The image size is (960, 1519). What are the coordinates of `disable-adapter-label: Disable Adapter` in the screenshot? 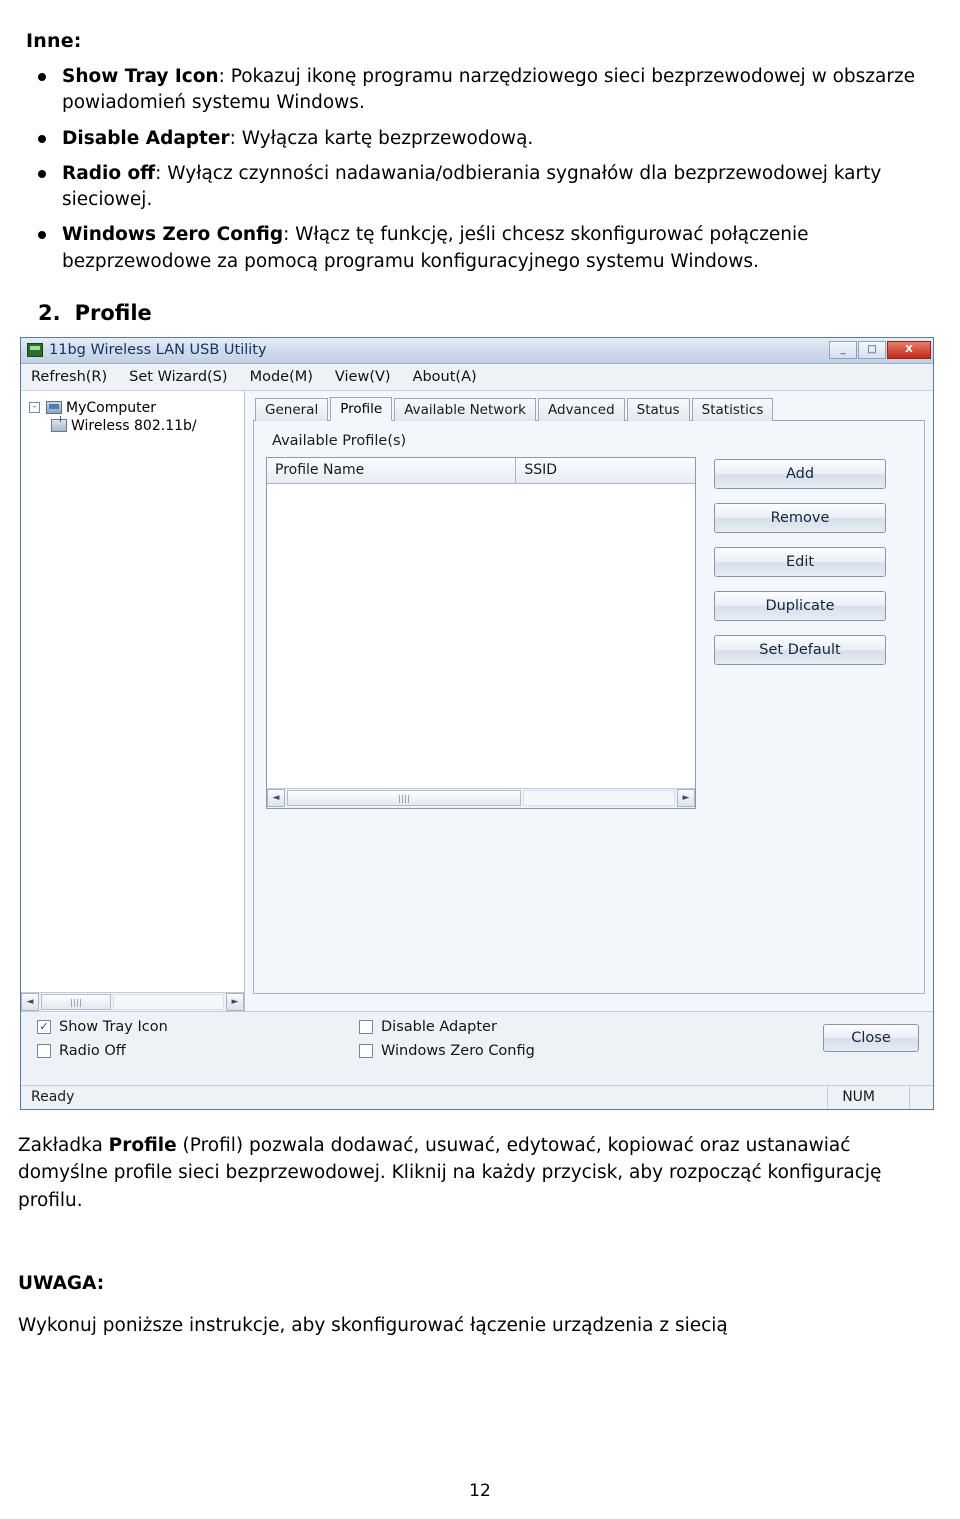 It's located at (439, 1026).